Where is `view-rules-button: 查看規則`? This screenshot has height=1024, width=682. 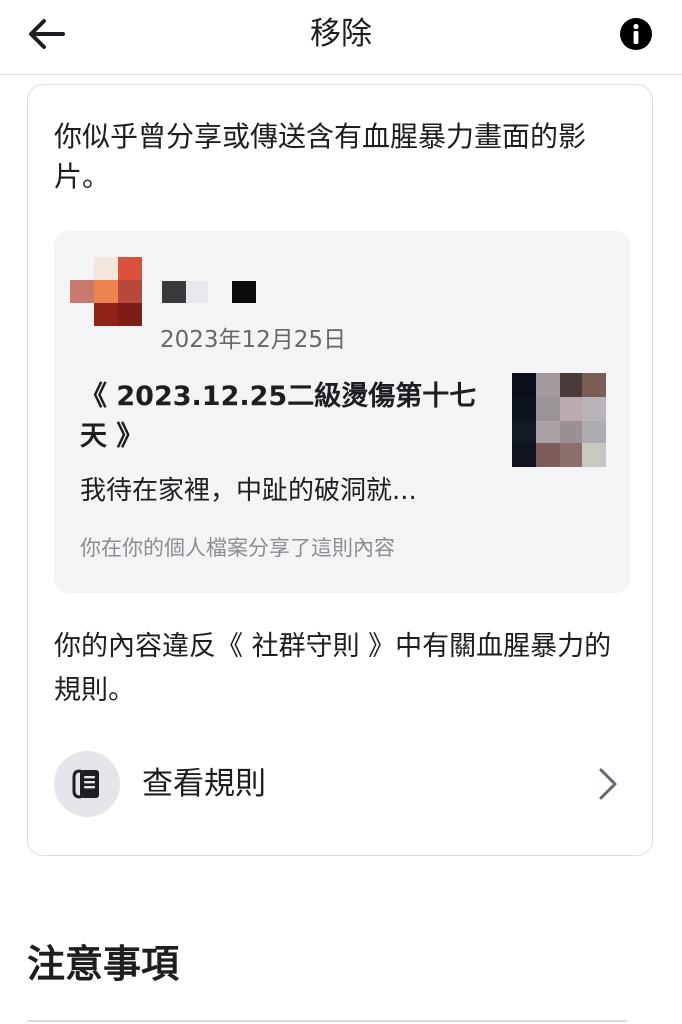
view-rules-button: 查看規則 is located at coordinates (340, 784).